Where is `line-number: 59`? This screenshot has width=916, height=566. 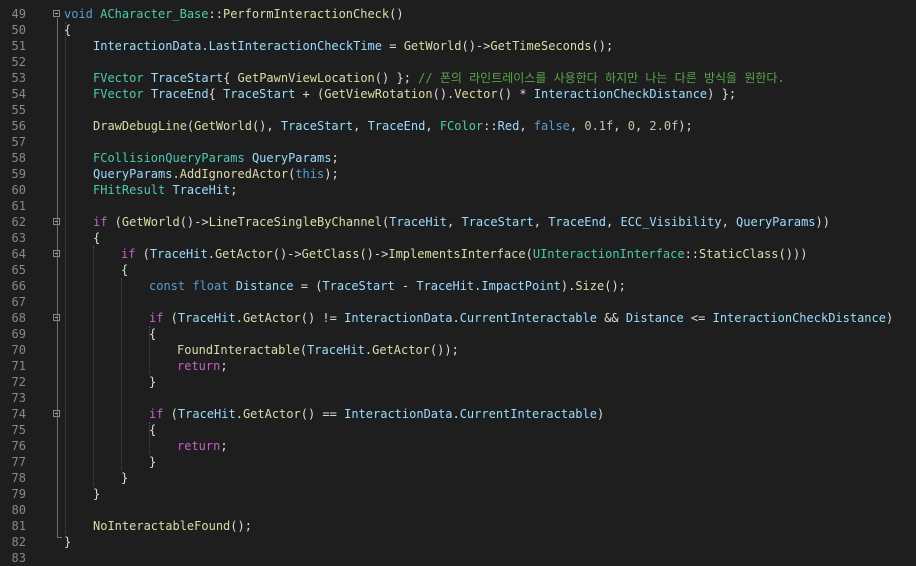 line-number: 59 is located at coordinates (18, 174).